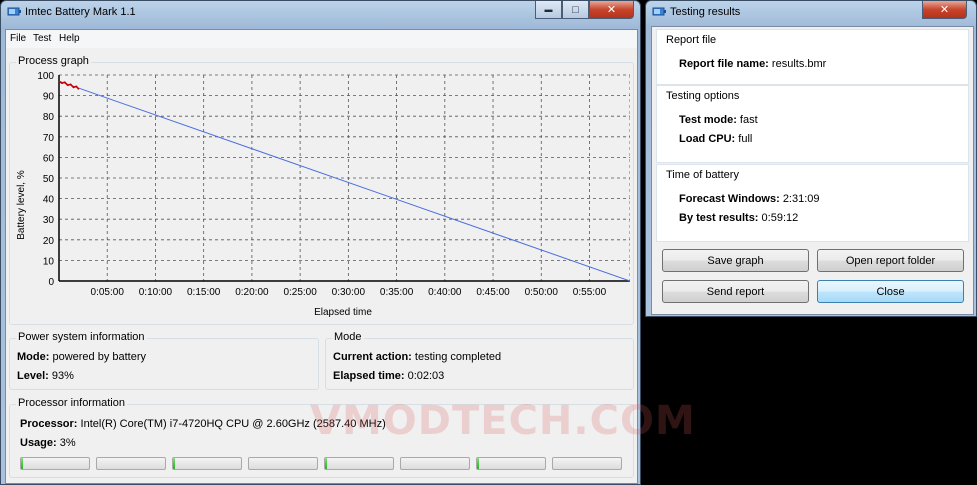  I want to click on x-tick-label: 0:20:00, so click(252, 292).